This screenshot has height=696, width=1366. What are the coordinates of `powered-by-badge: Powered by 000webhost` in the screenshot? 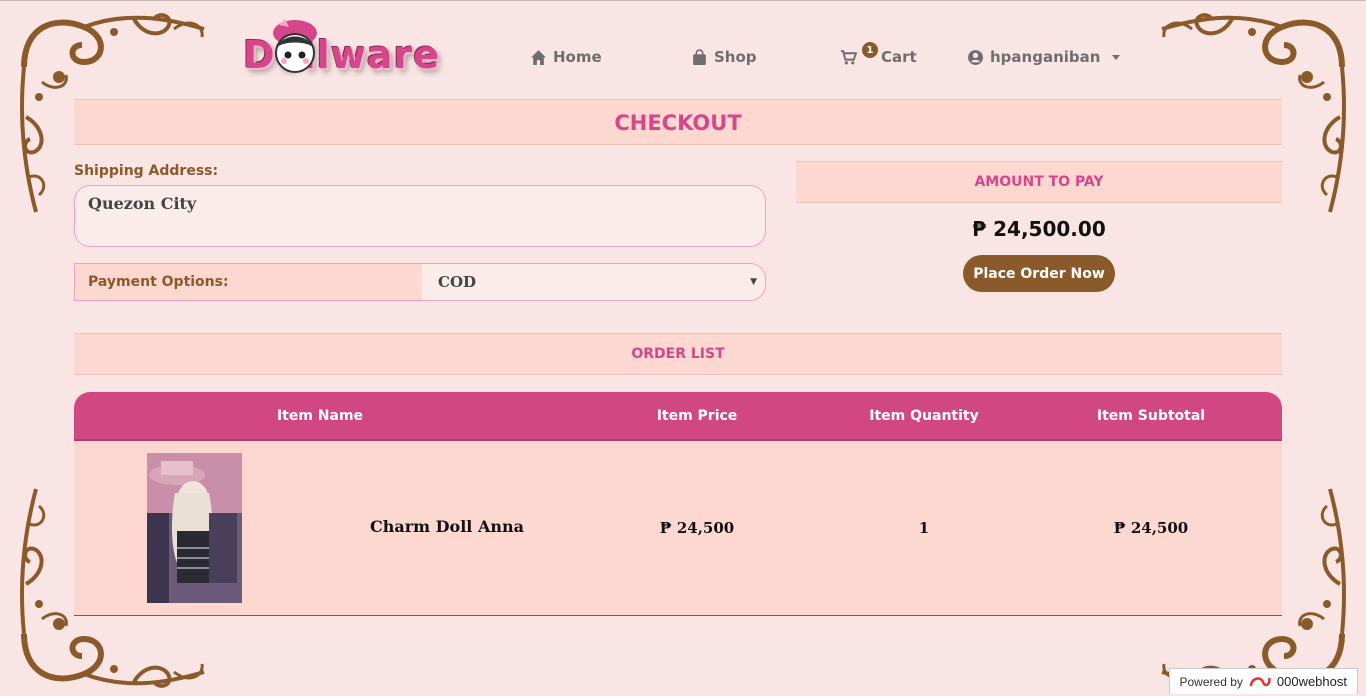 It's located at (1263, 681).